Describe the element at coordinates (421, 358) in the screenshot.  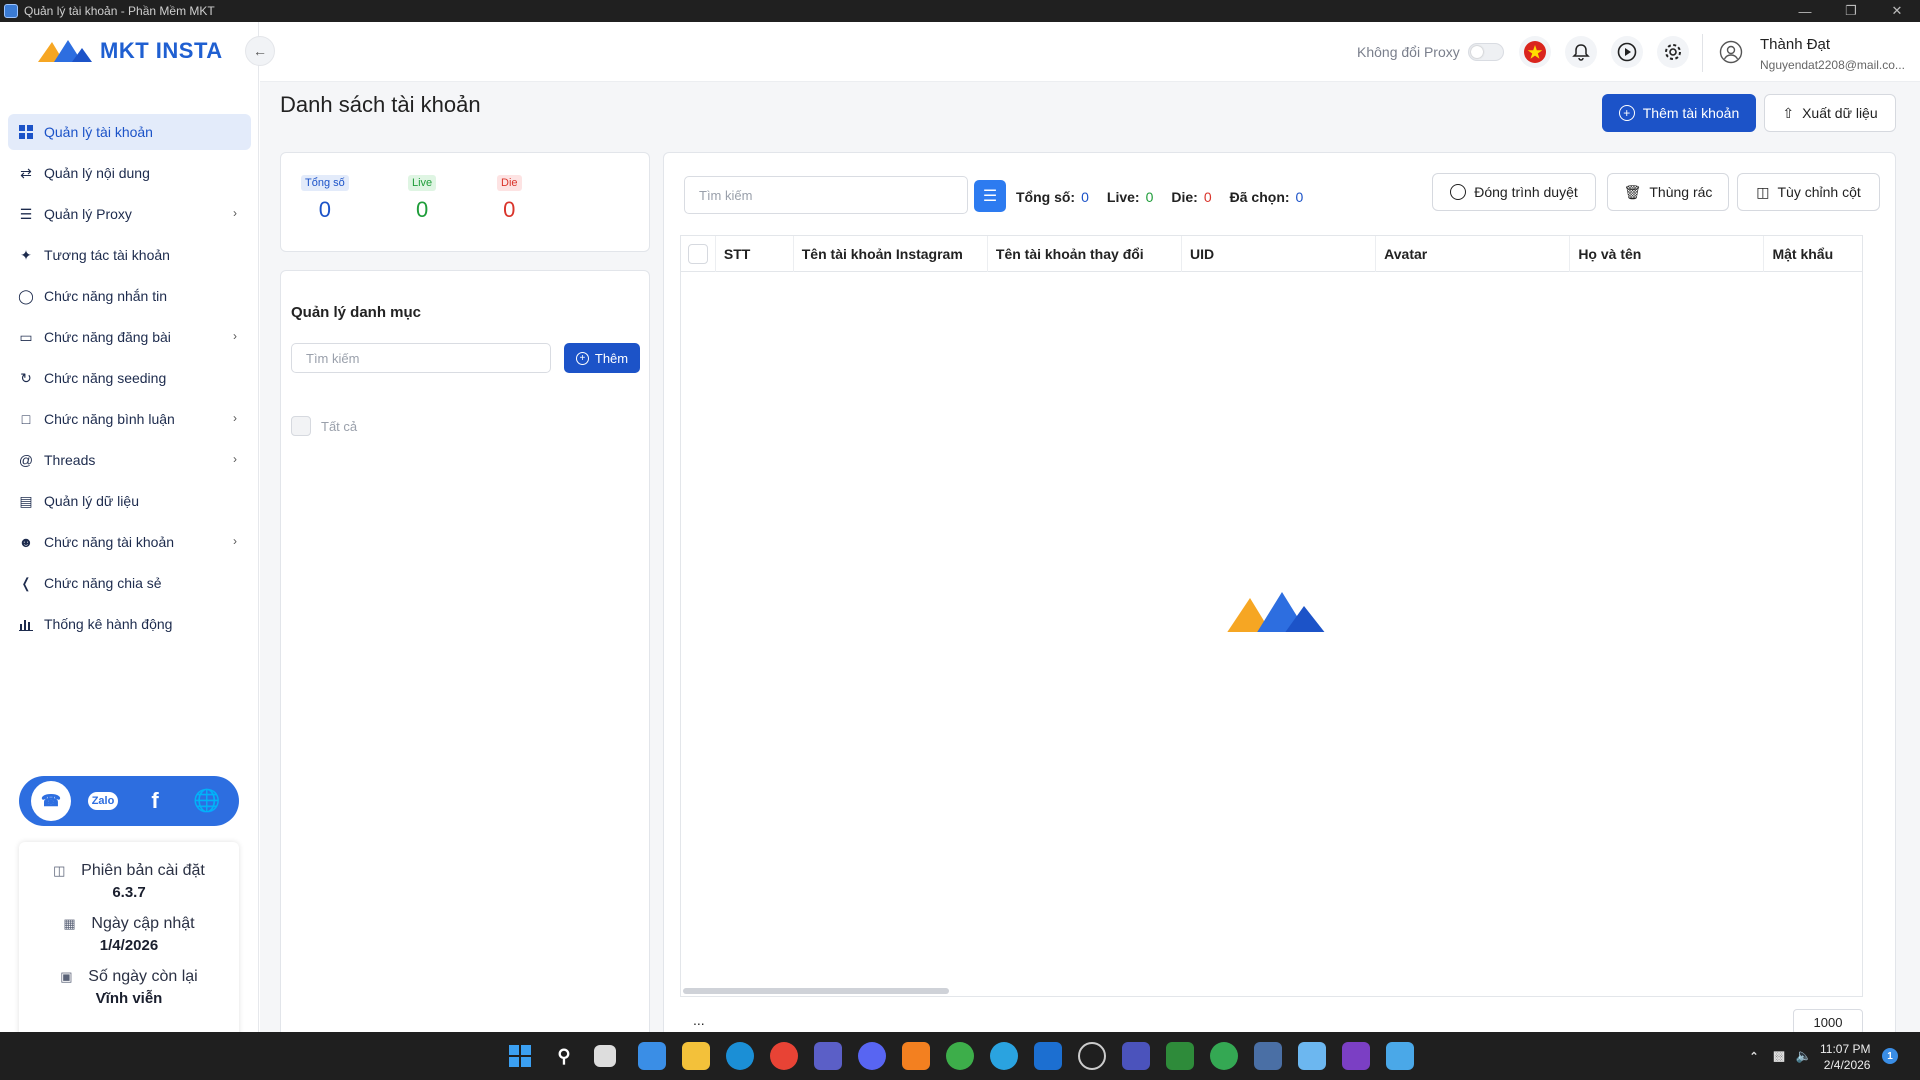
I see `category-search-input: Tìm kiếm` at that location.